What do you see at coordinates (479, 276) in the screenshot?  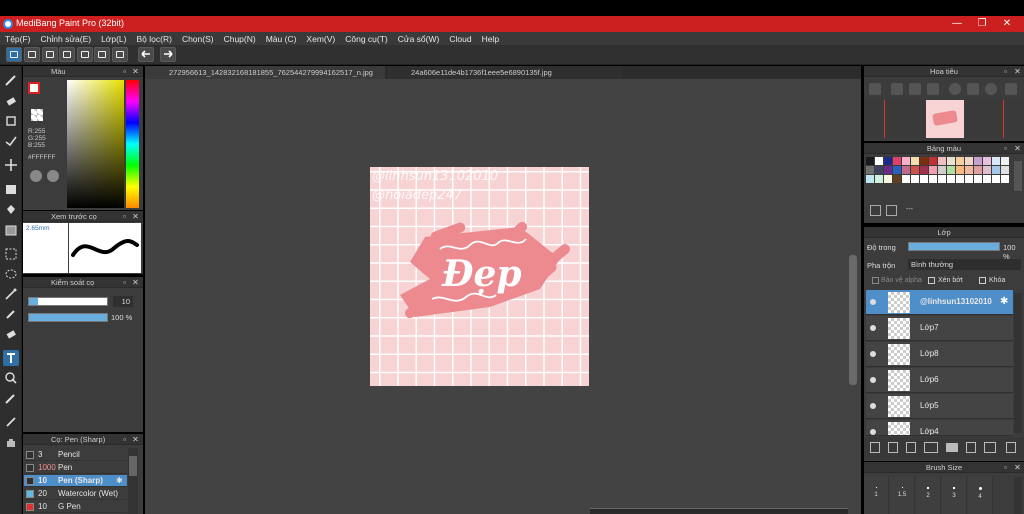 I see `drawing-canvas: @linhsun13102010 @hoiadep247 Đẹp` at bounding box center [479, 276].